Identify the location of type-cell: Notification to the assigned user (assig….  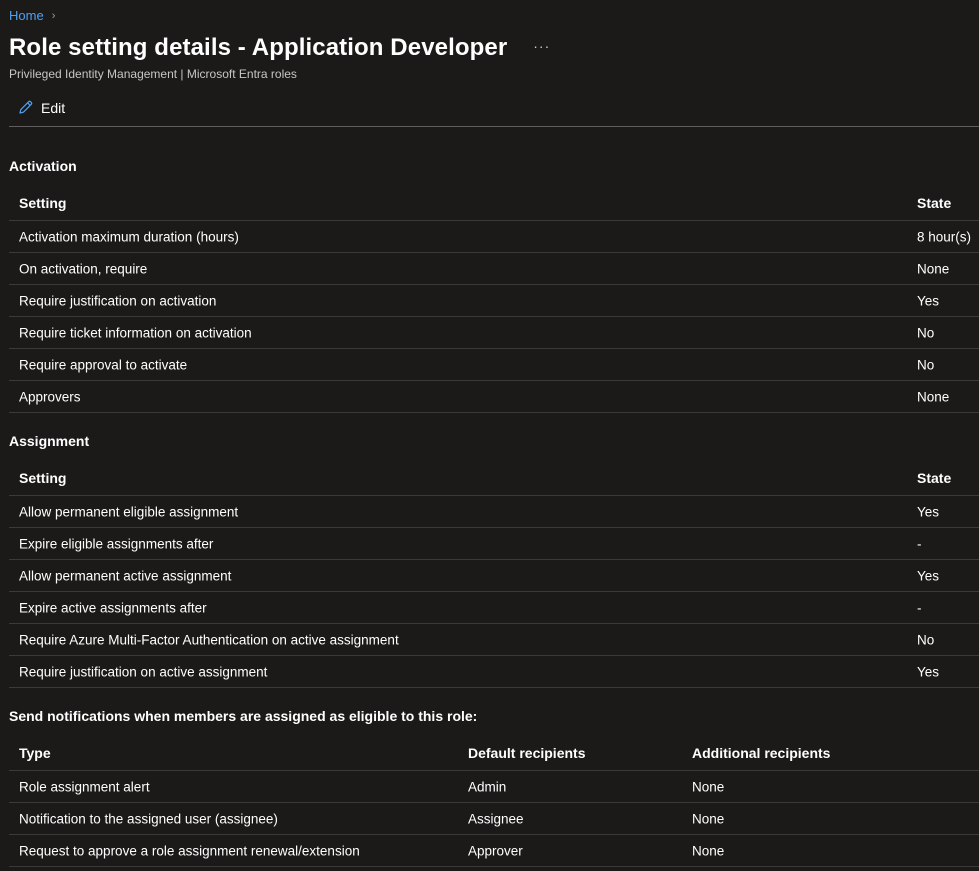
(148, 818).